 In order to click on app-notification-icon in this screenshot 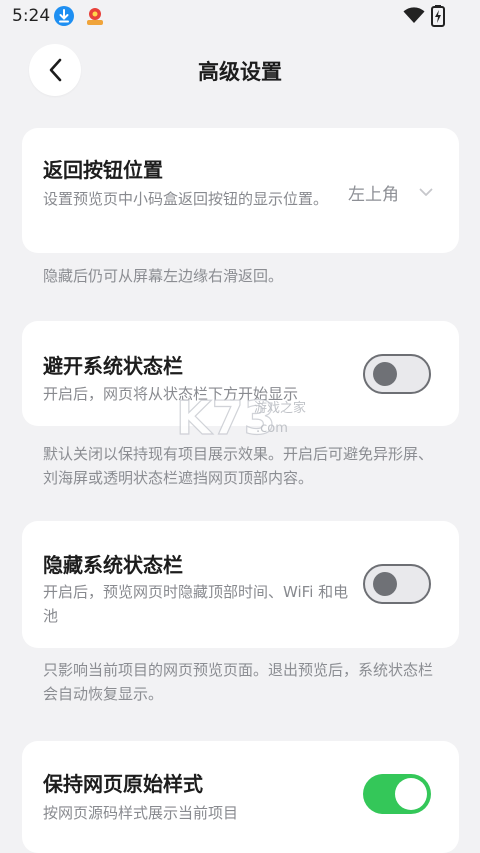, I will do `click(95, 16)`.